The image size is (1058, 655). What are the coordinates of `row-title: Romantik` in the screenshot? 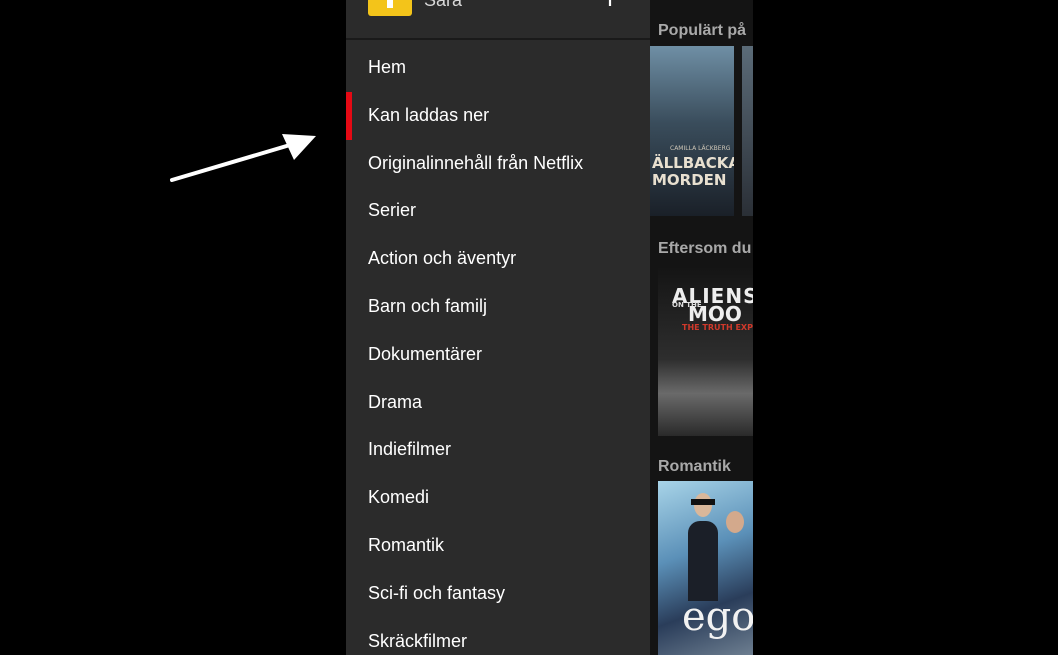 It's located at (694, 466).